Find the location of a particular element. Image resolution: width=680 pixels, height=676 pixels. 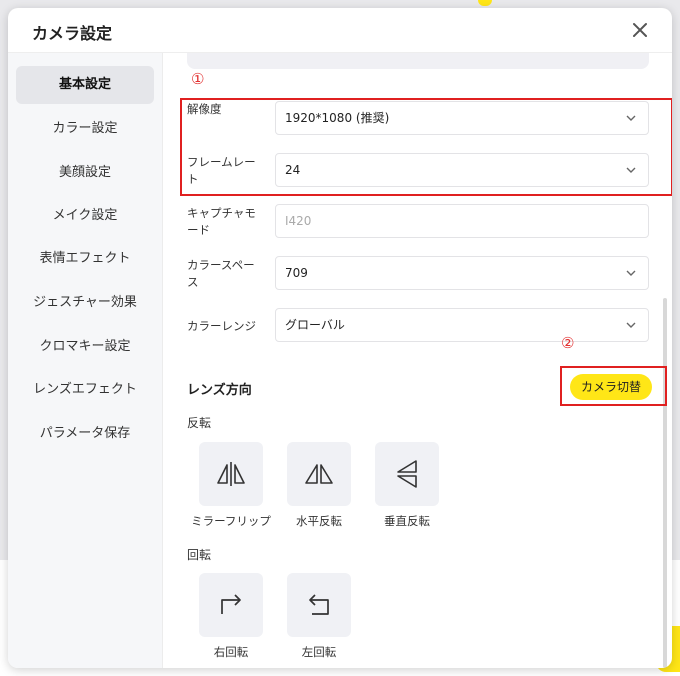

annotation-marker-2: ② is located at coordinates (568, 343).